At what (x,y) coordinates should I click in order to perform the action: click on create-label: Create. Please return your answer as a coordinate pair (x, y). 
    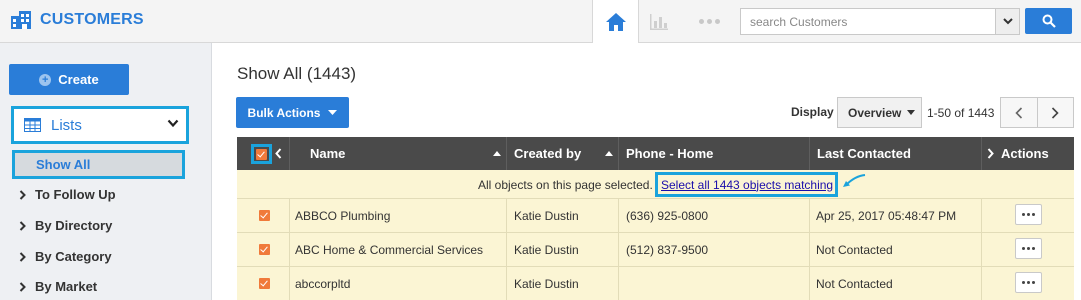
    Looking at the image, I should click on (78, 79).